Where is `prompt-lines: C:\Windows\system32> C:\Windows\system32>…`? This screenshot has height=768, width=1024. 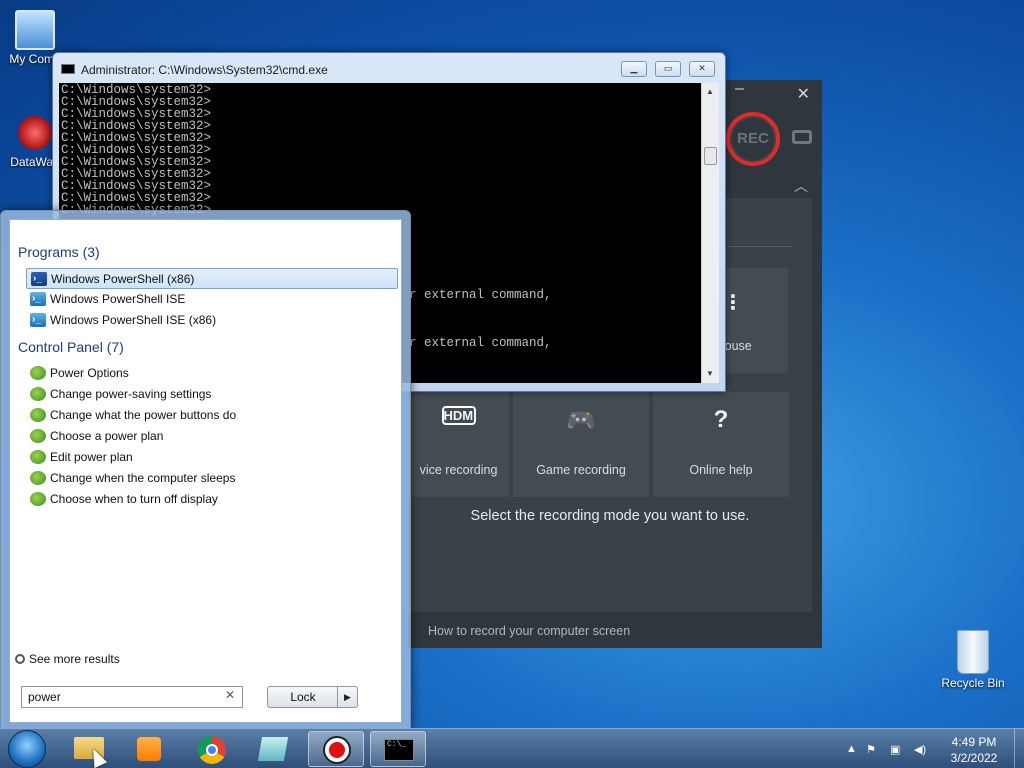
prompt-lines: C:\Windows\system32> C:\Windows\system32>… is located at coordinates (380, 150).